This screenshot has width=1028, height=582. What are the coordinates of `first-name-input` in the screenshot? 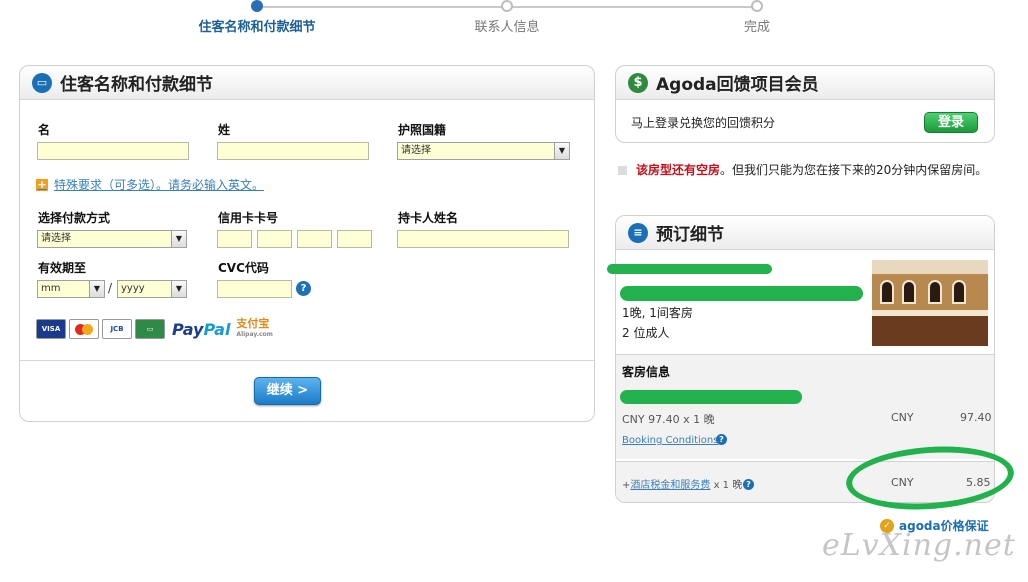 It's located at (113, 151).